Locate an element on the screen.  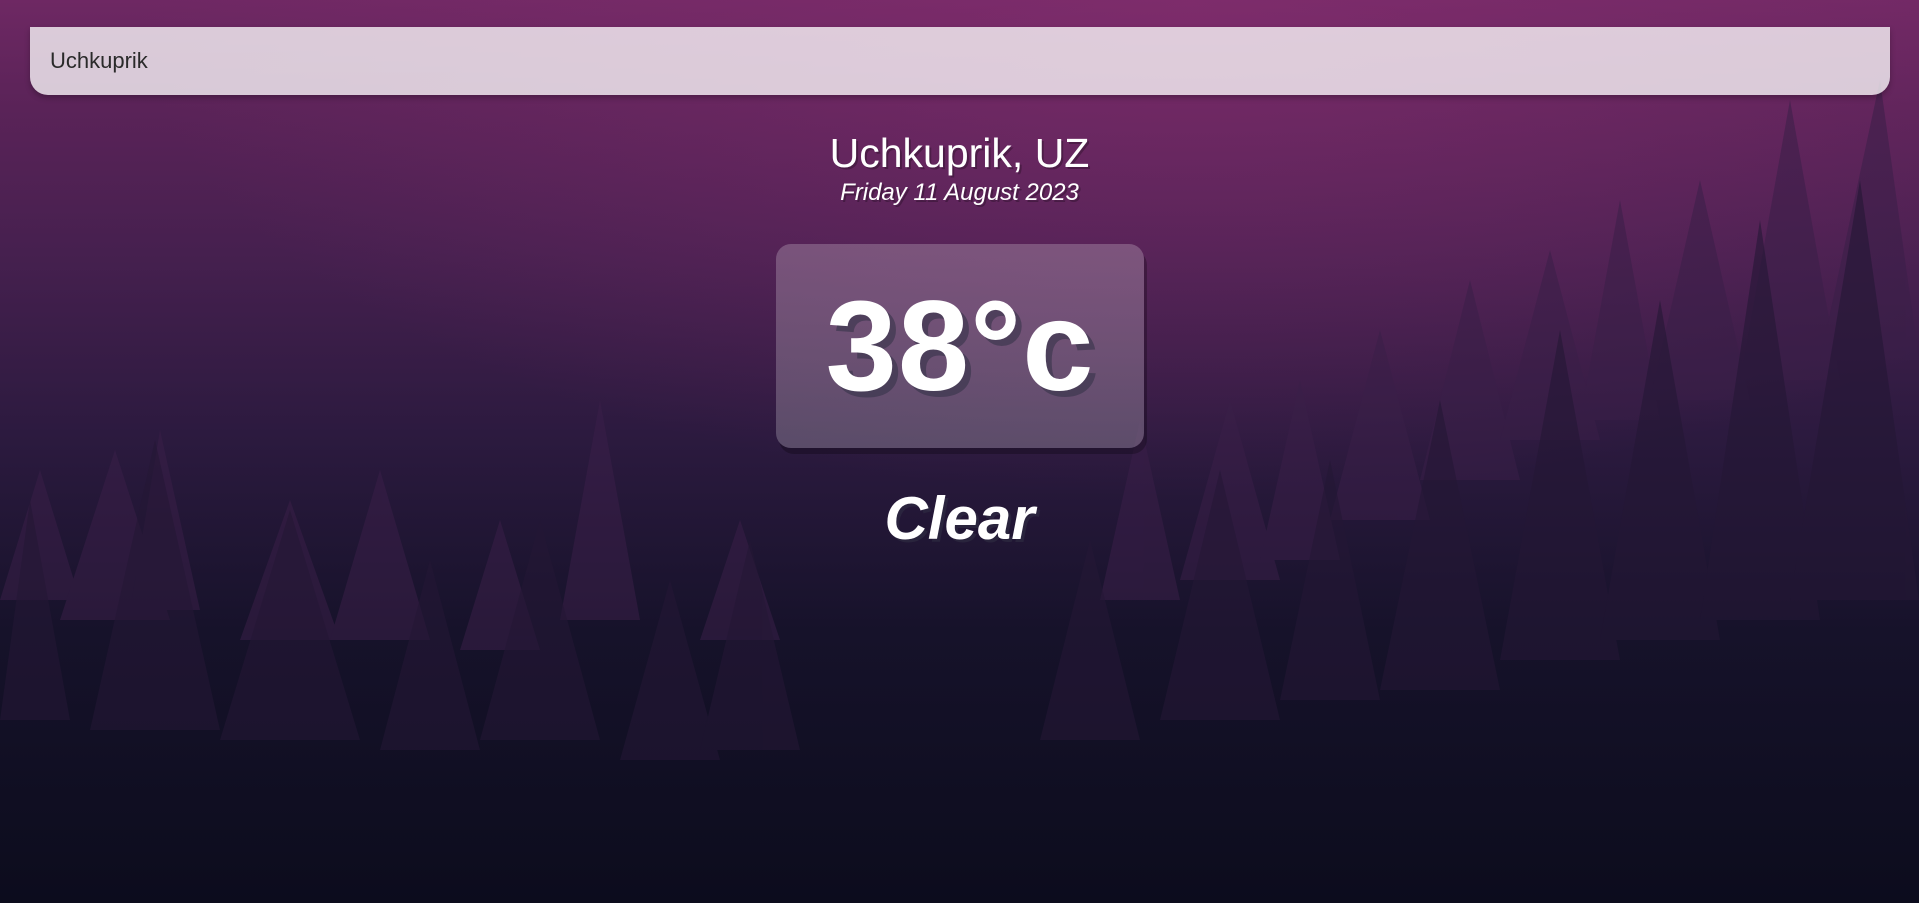
search-bar is located at coordinates (960, 61).